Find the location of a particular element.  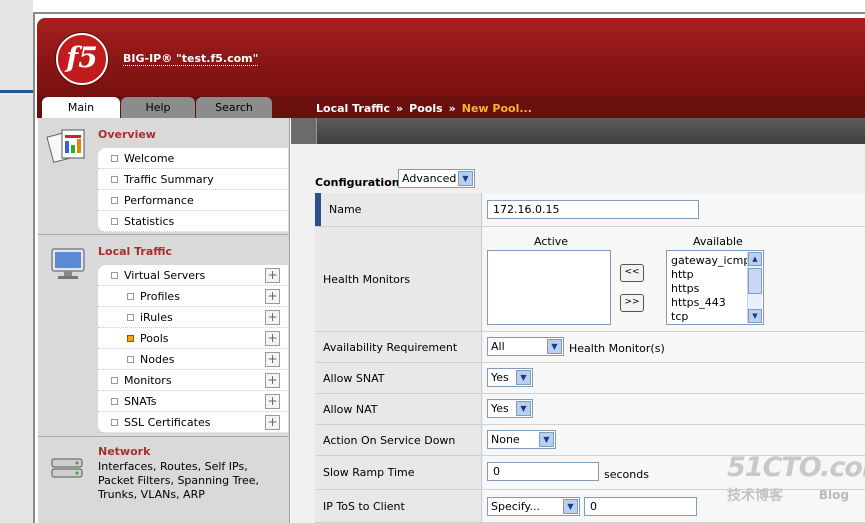

active-monitors-list is located at coordinates (549, 287).